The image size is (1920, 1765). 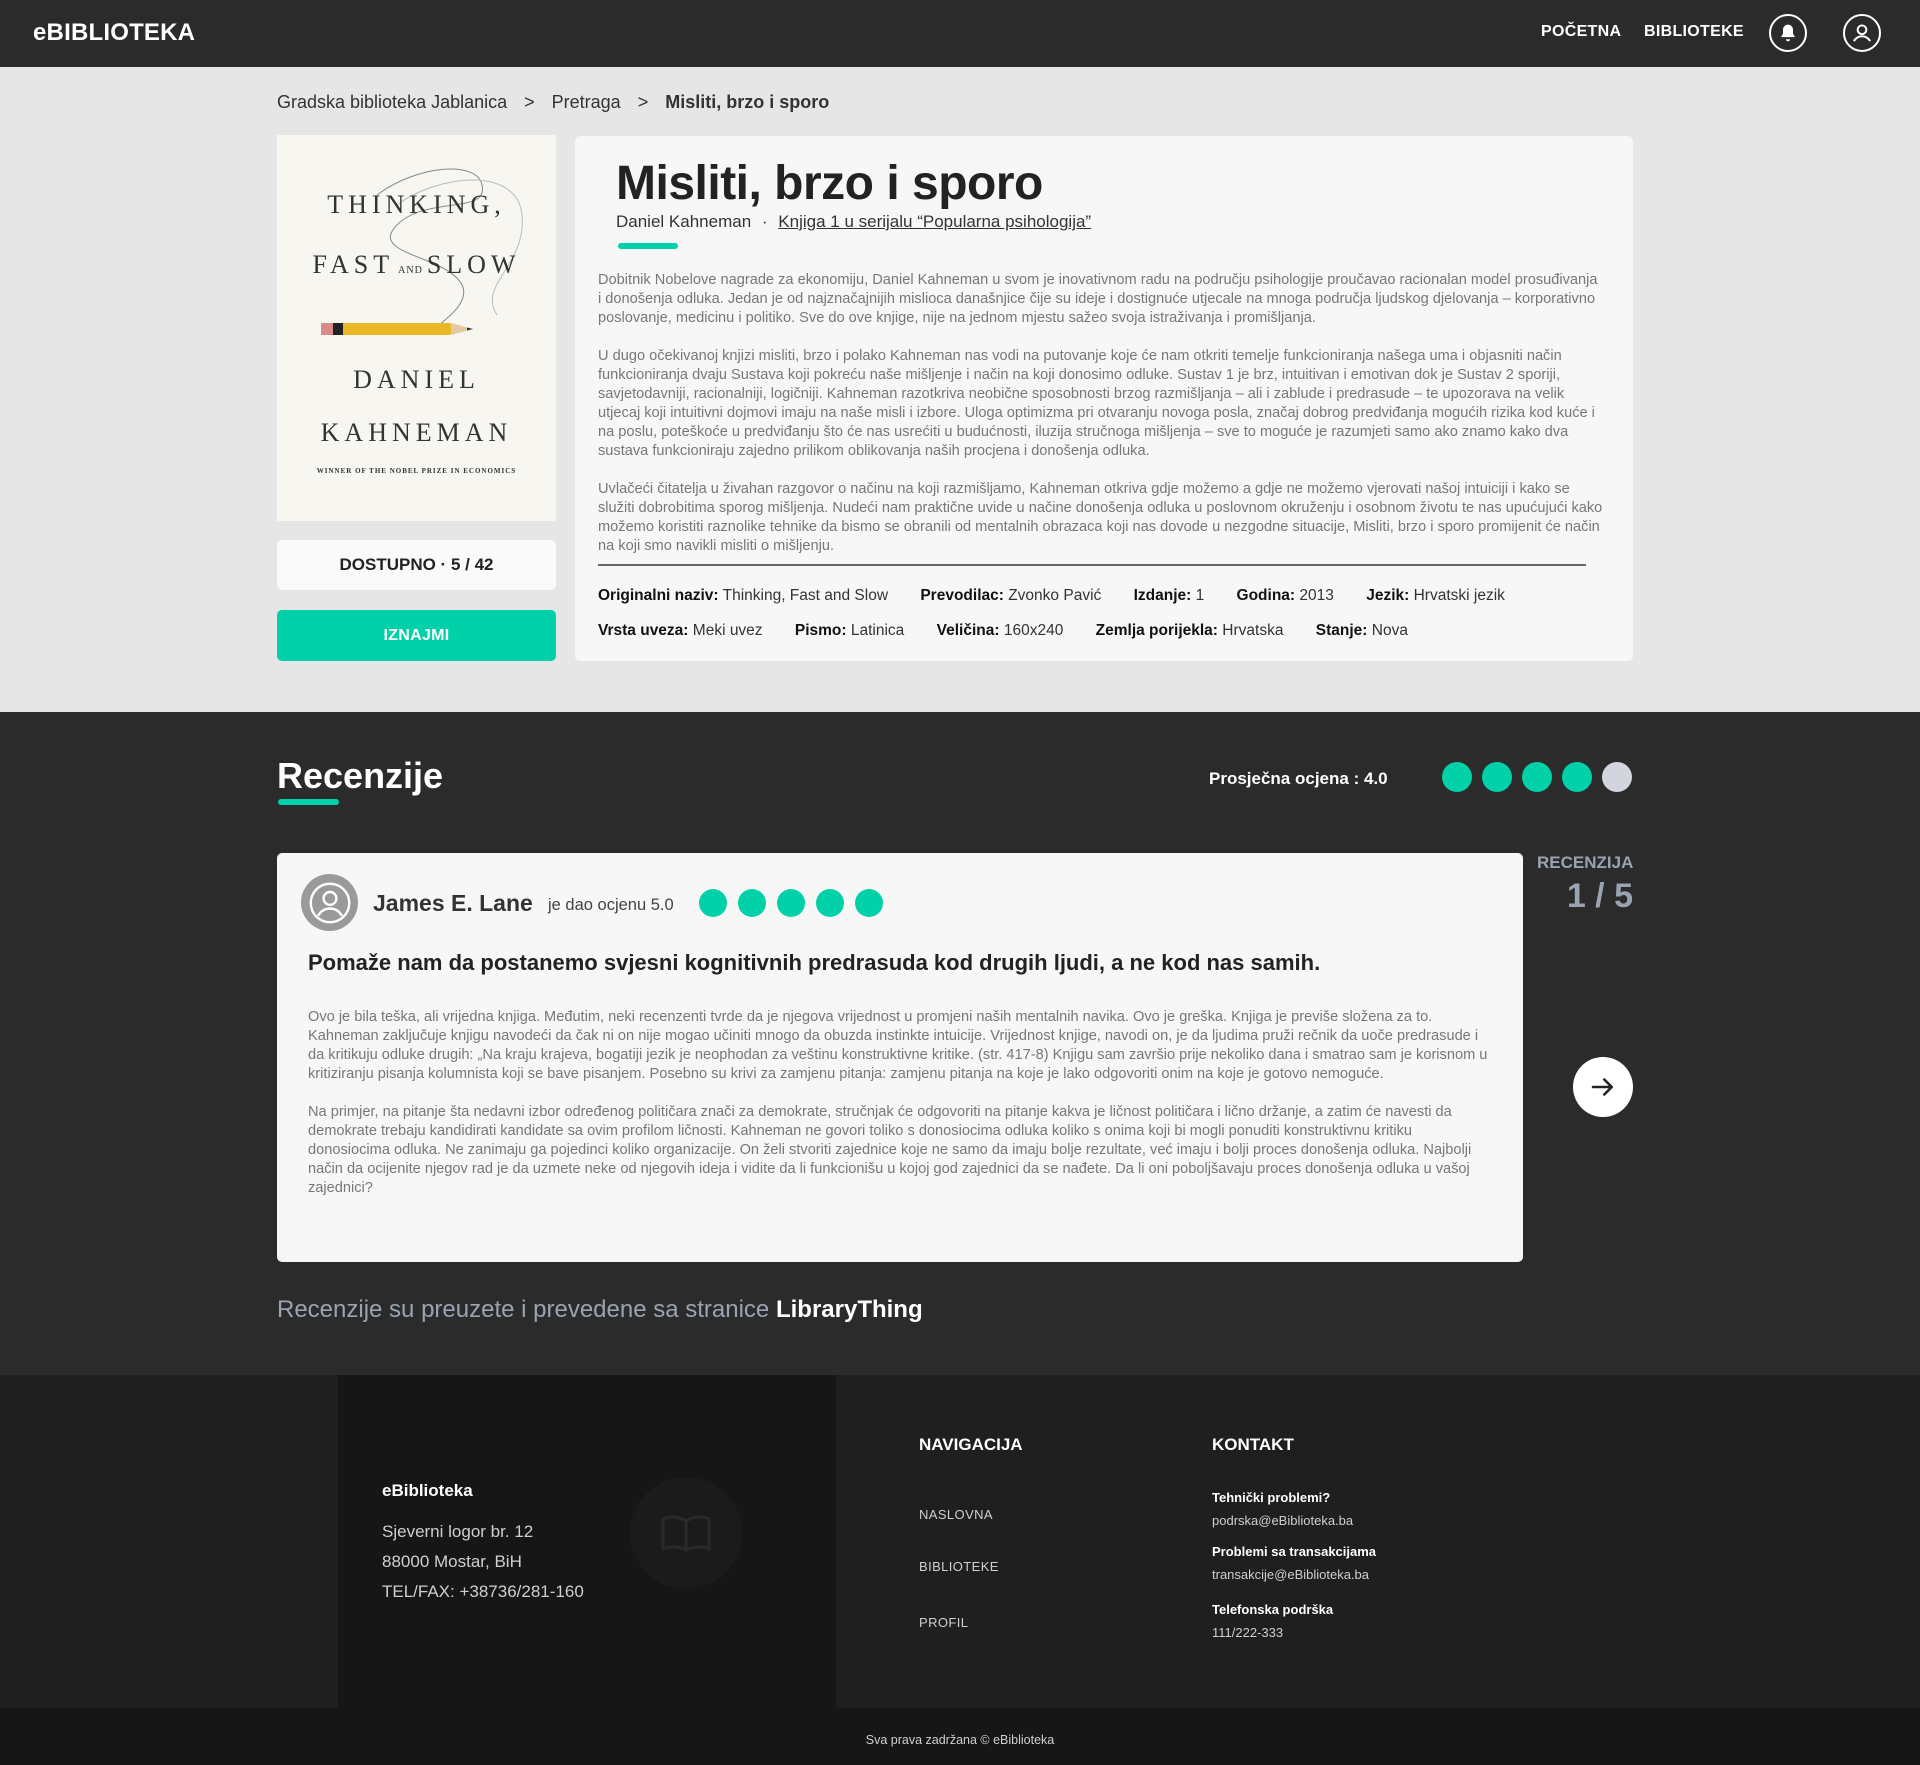 What do you see at coordinates (308, 802) in the screenshot?
I see `reviews-accent-bar` at bounding box center [308, 802].